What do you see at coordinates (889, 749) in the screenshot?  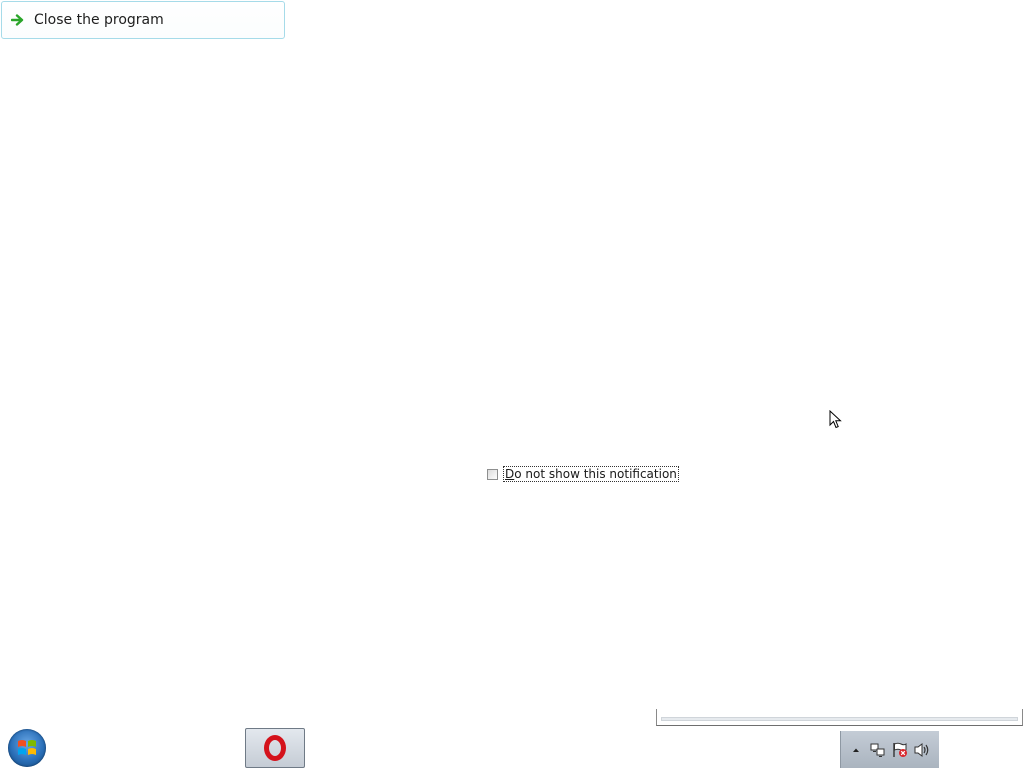 I see `system-tray` at bounding box center [889, 749].